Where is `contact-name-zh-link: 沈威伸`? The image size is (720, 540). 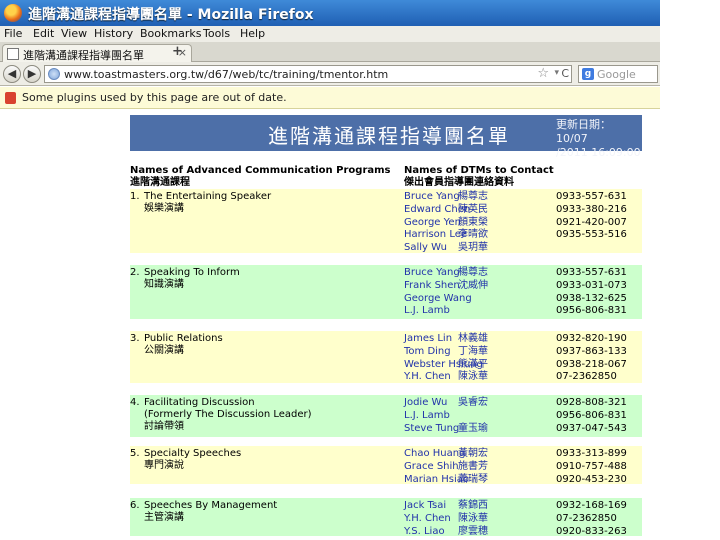 contact-name-zh-link: 沈威伸 is located at coordinates (473, 286).